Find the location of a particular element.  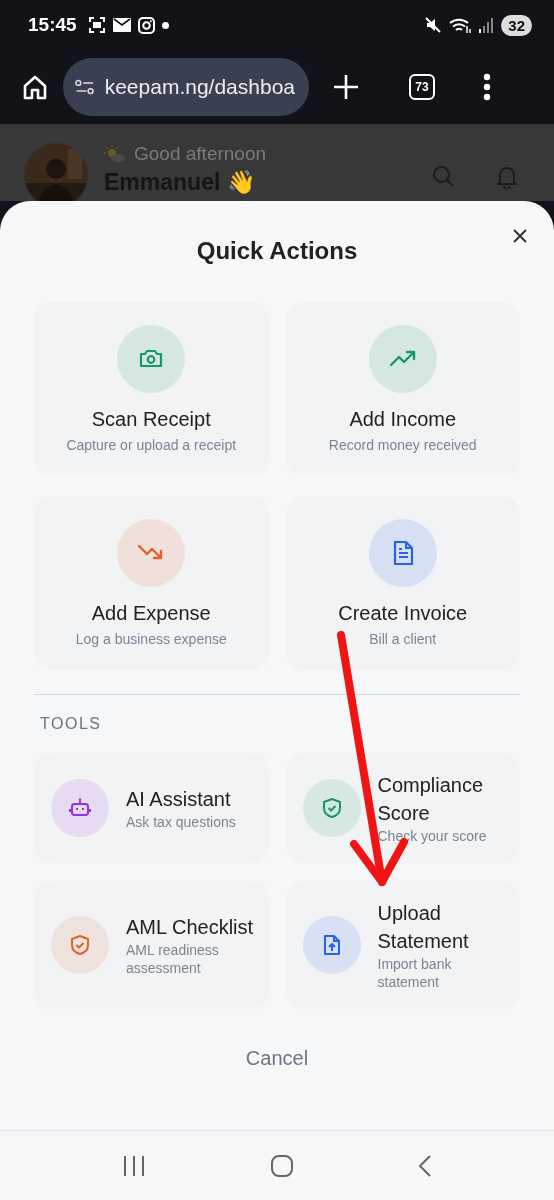

tool-title: Compliance Score is located at coordinates (431, 799).